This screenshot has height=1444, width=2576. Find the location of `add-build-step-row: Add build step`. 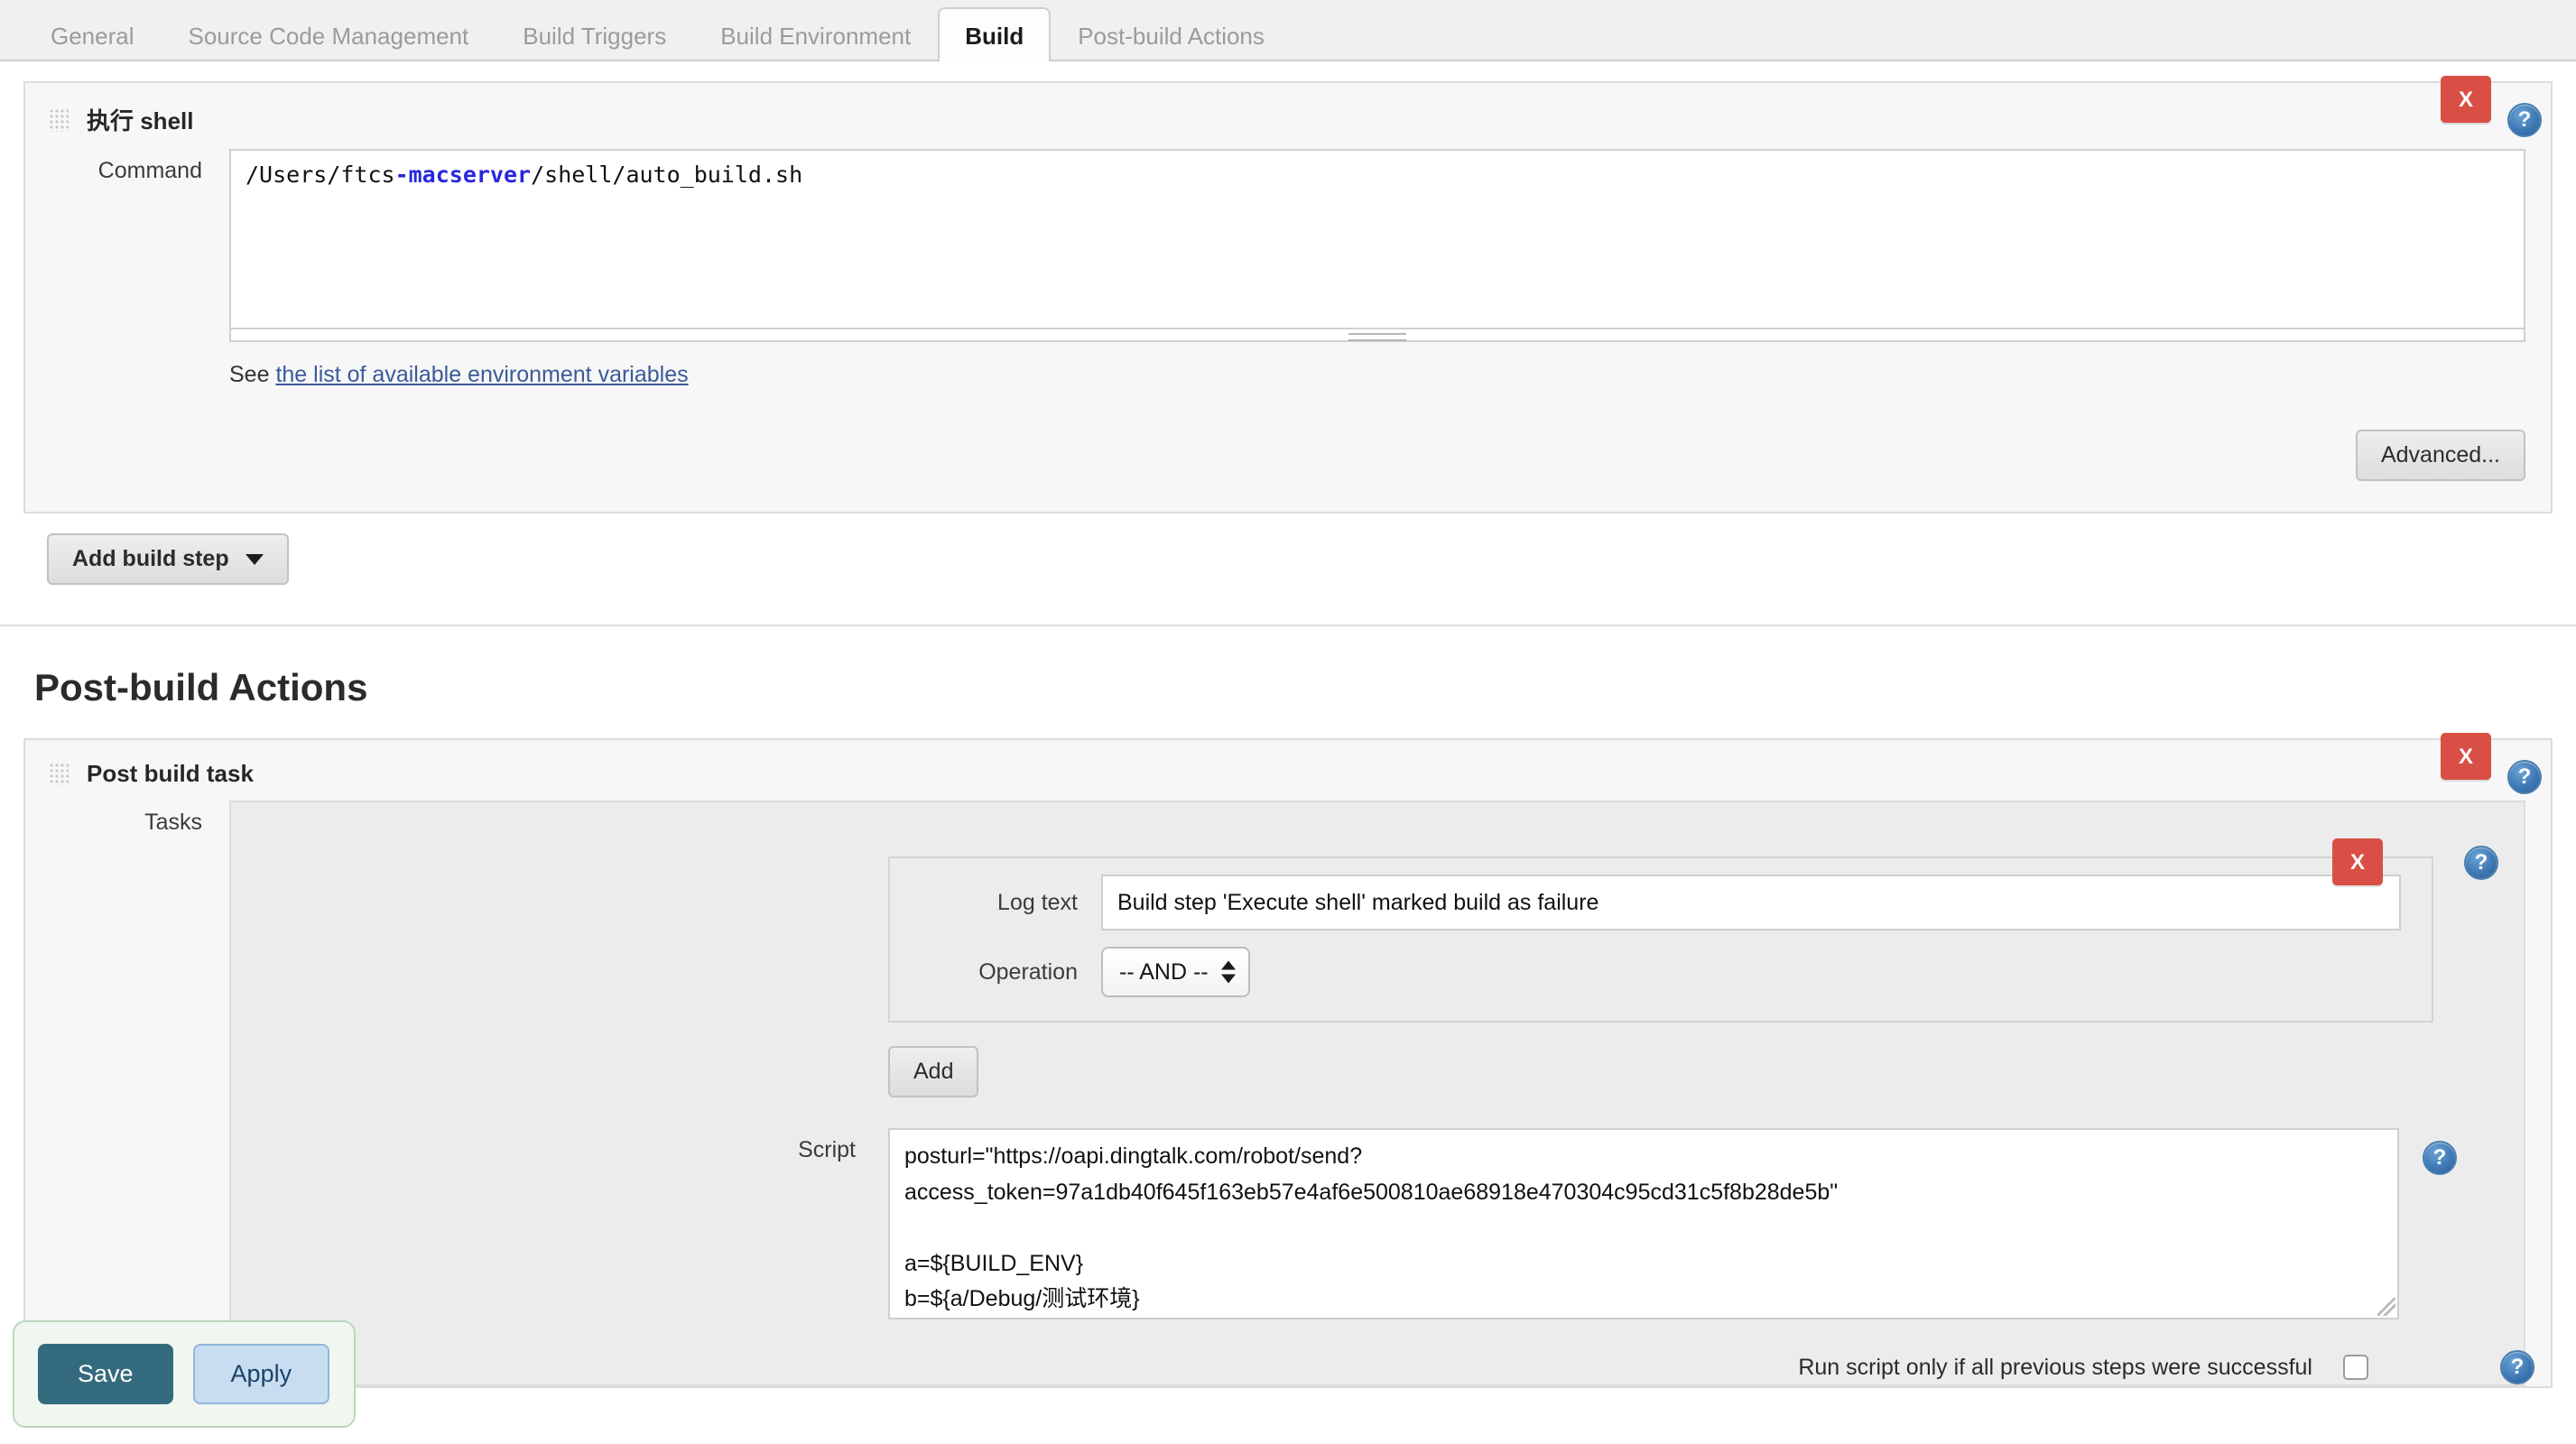

add-build-step-row: Add build step is located at coordinates (1288, 549).